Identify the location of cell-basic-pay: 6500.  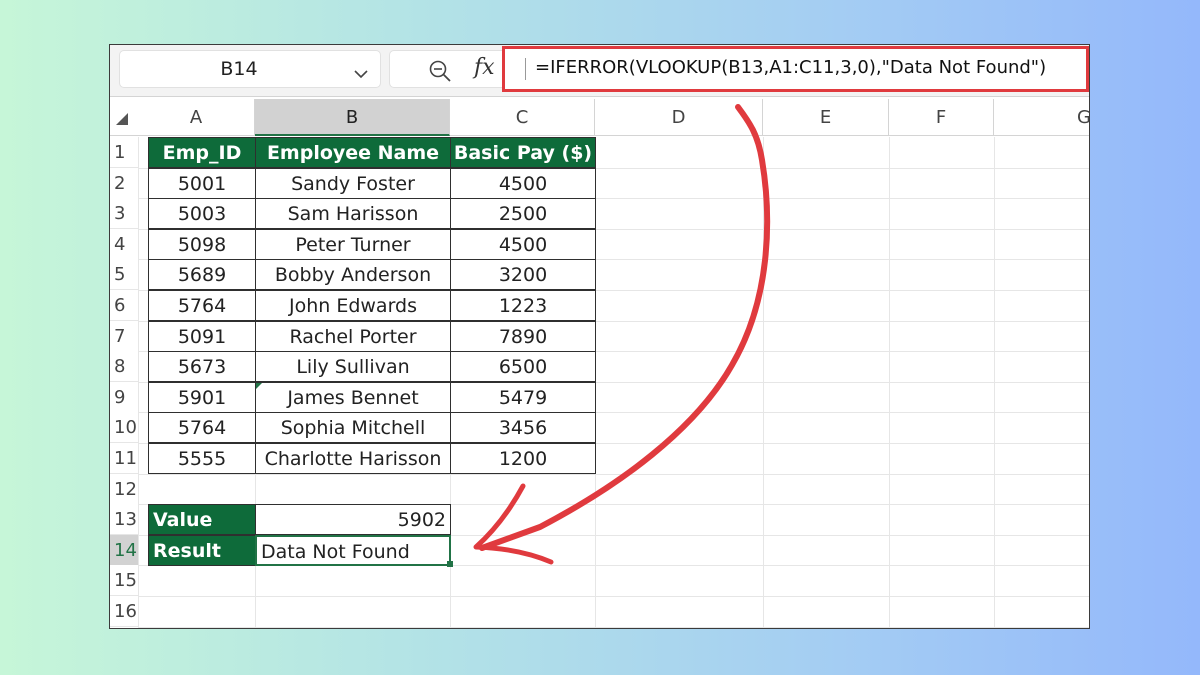
(523, 367).